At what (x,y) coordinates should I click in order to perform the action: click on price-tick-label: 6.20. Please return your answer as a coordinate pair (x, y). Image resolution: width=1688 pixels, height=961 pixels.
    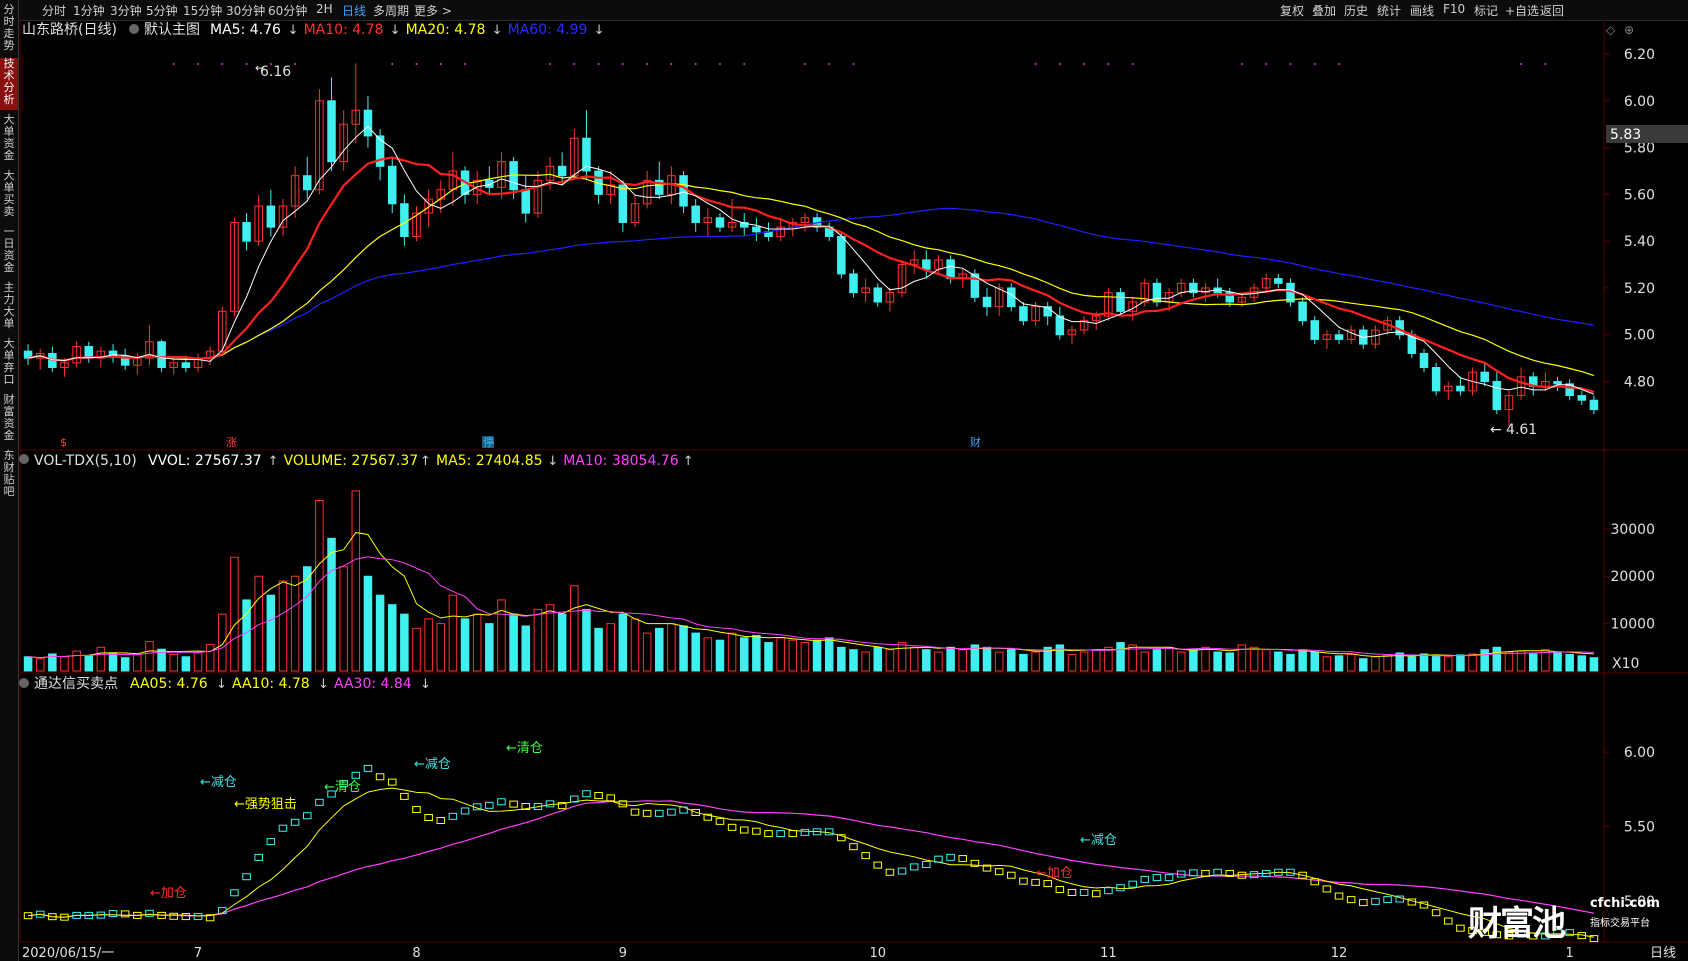
    Looking at the image, I should click on (1639, 55).